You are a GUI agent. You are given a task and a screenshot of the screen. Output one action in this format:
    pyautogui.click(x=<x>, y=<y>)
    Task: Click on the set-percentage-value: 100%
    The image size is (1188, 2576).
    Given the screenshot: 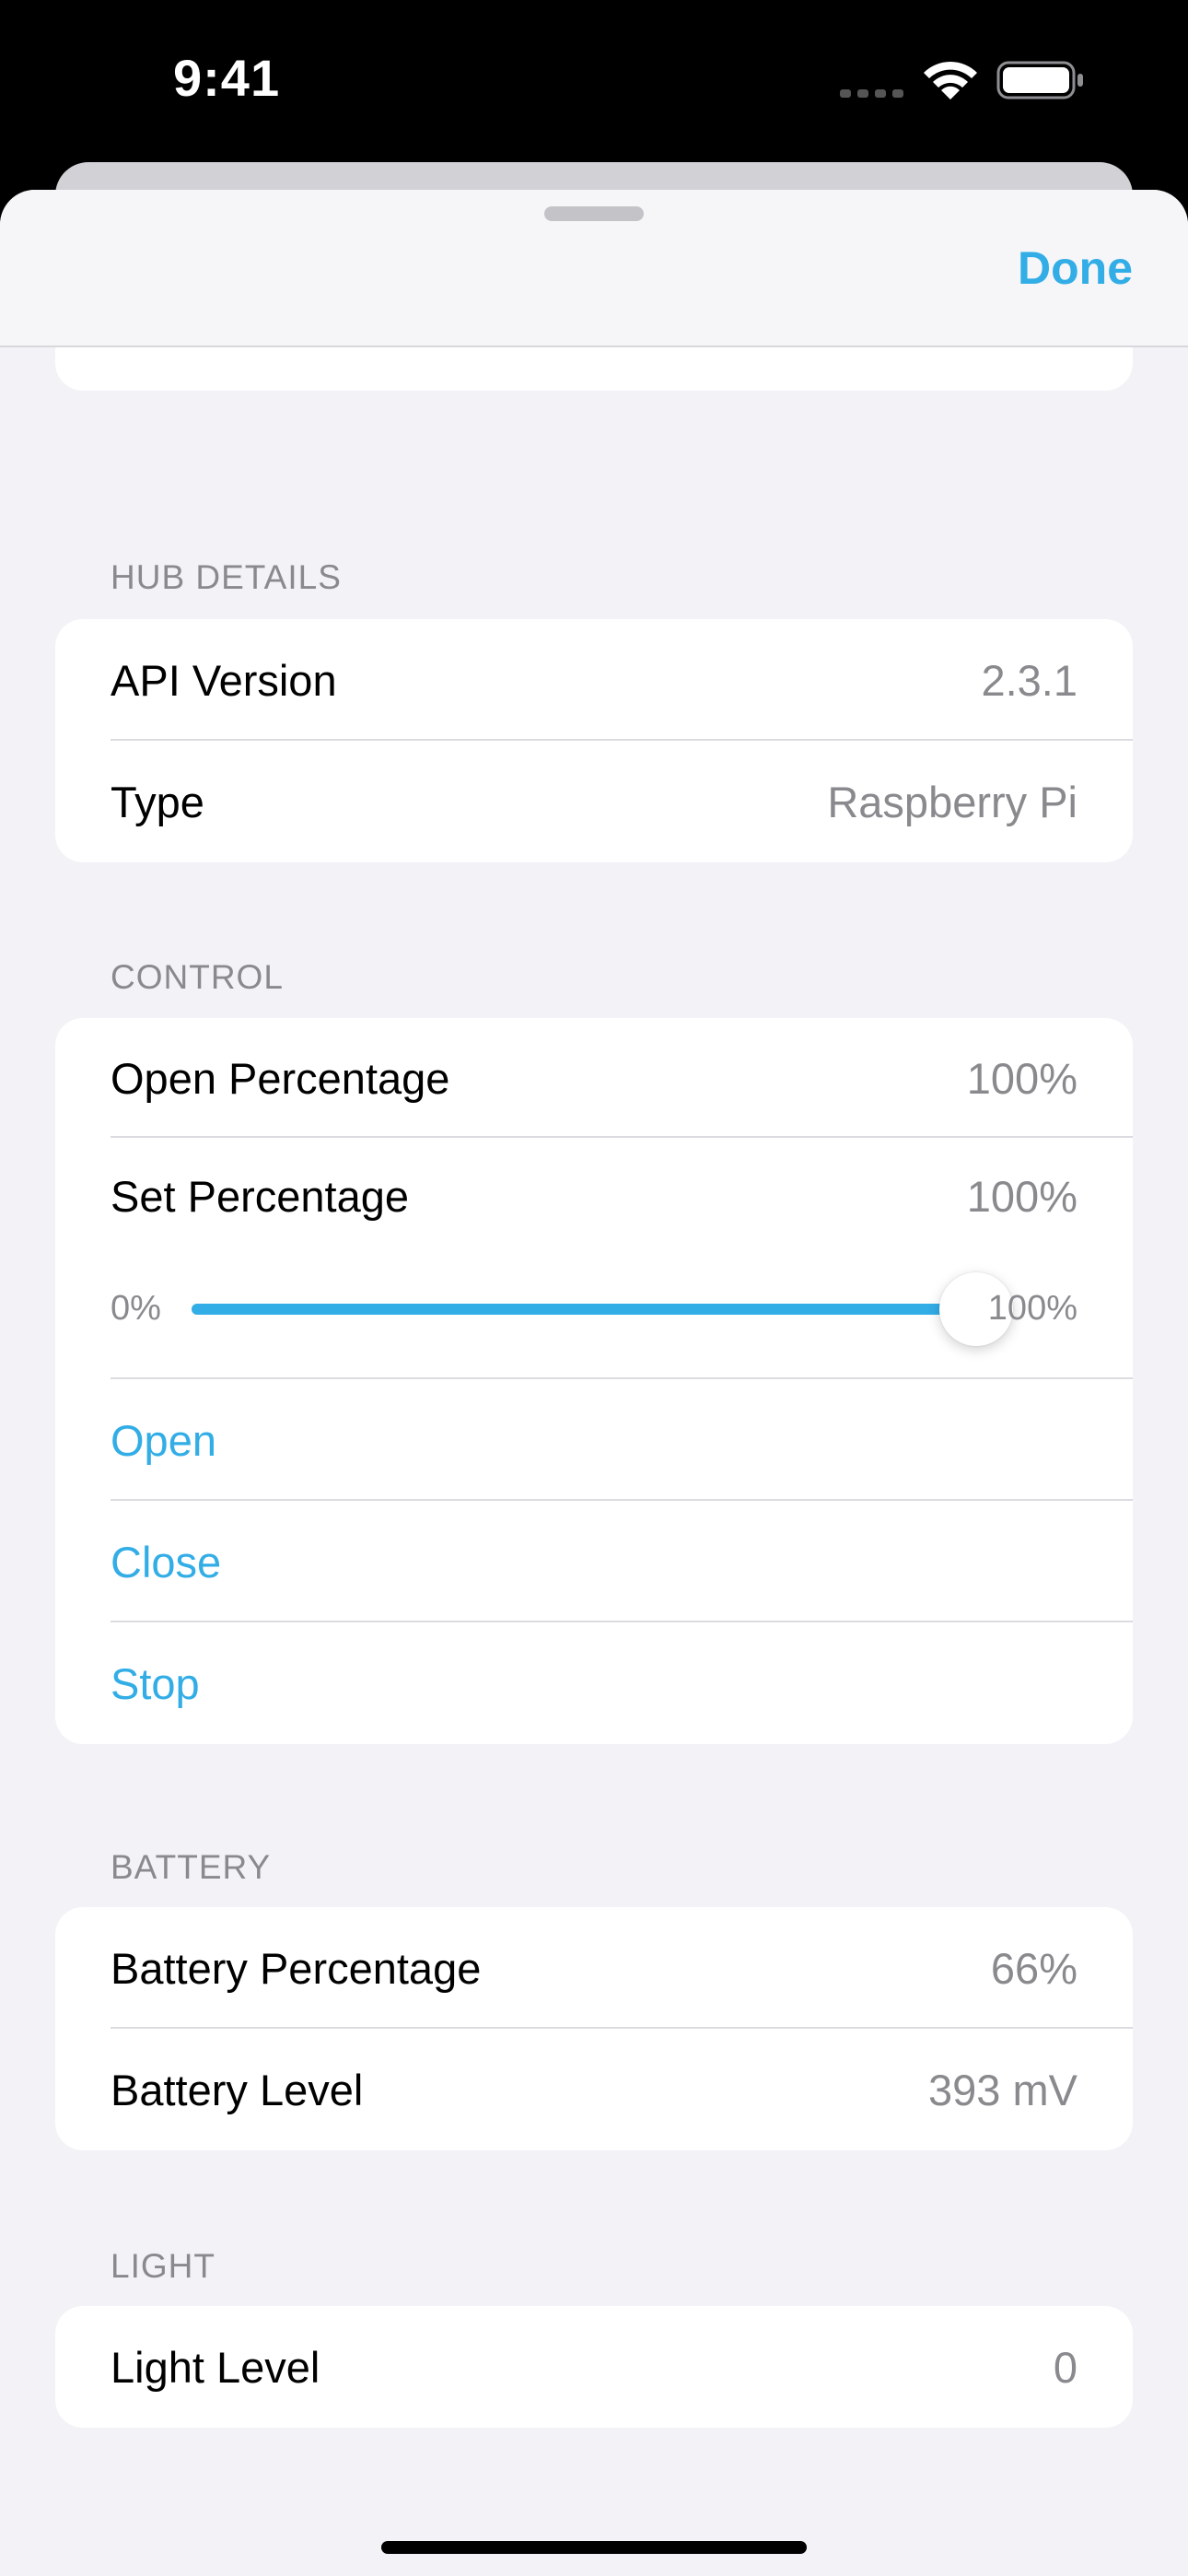 What is the action you would take?
    pyautogui.click(x=1021, y=1196)
    